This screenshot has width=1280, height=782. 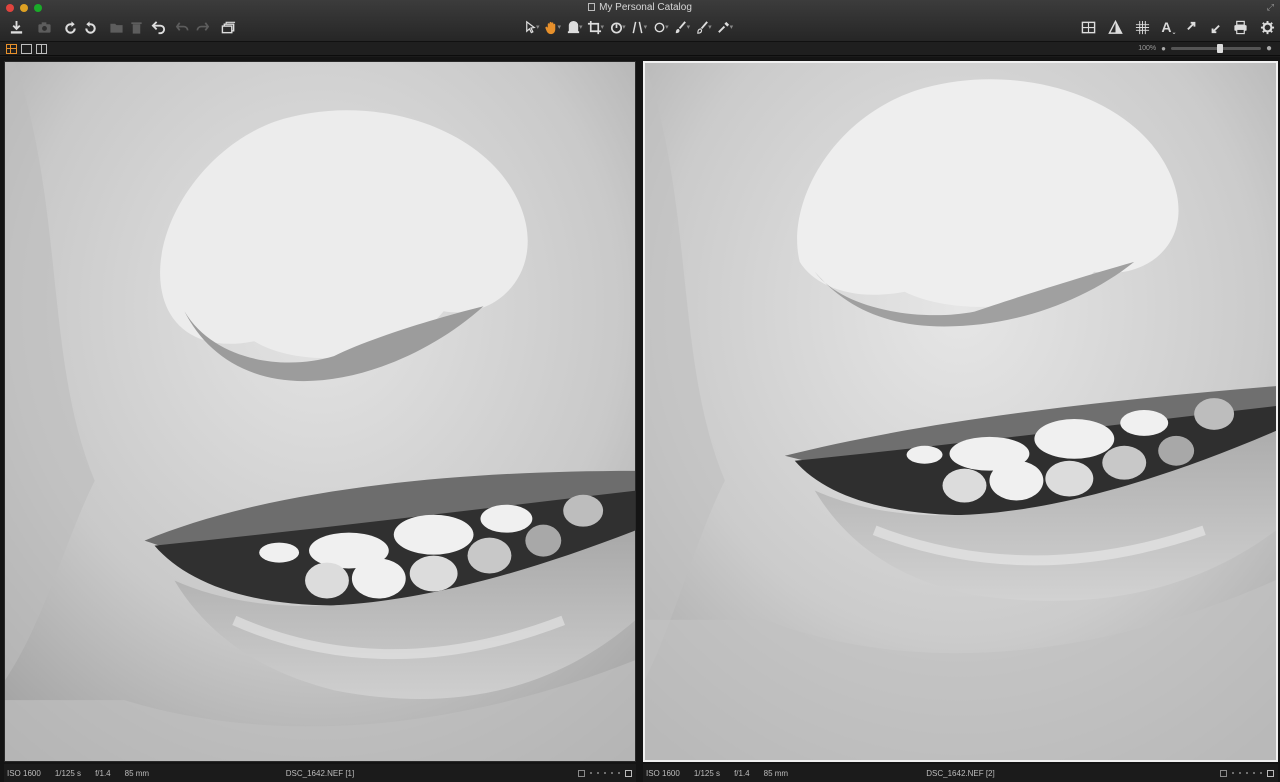 What do you see at coordinates (603, 27) in the screenshot?
I see `crop-tool-dropdown-icon: ▾` at bounding box center [603, 27].